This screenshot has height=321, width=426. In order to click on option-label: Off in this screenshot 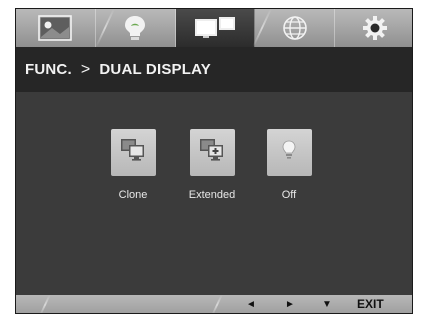, I will do `click(289, 195)`.